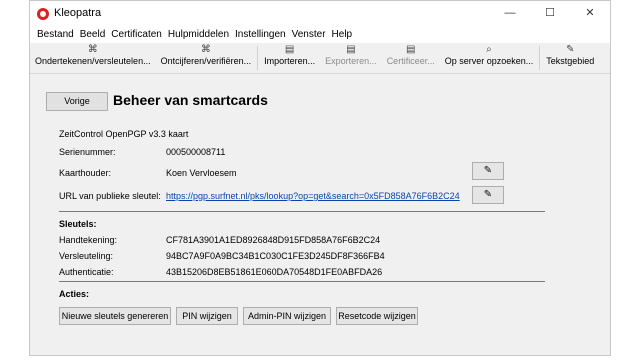  Describe the element at coordinates (43, 14) in the screenshot. I see `kleopatra-icon` at that location.